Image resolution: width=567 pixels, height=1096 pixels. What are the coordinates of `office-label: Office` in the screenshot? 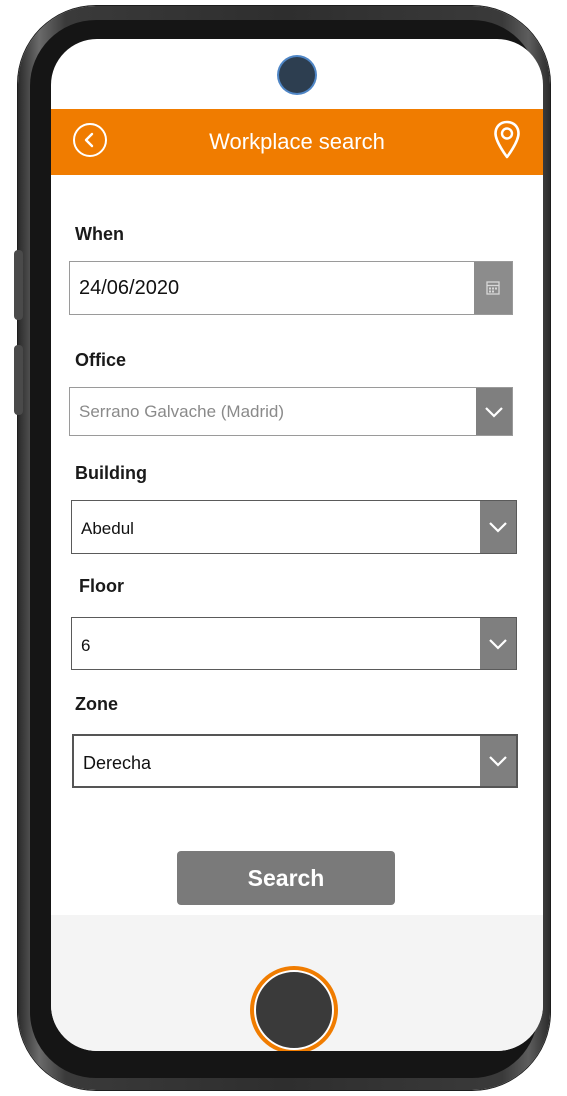 It's located at (101, 360).